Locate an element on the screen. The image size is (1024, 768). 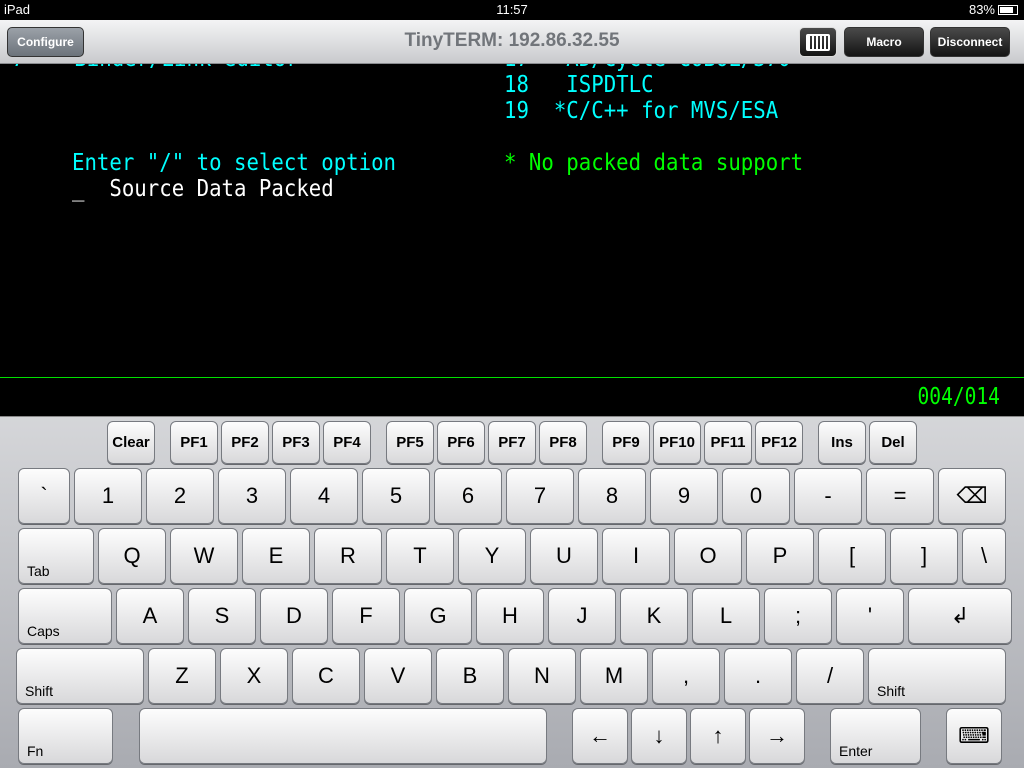
terminal-line: * No packed data support is located at coordinates (654, 163).